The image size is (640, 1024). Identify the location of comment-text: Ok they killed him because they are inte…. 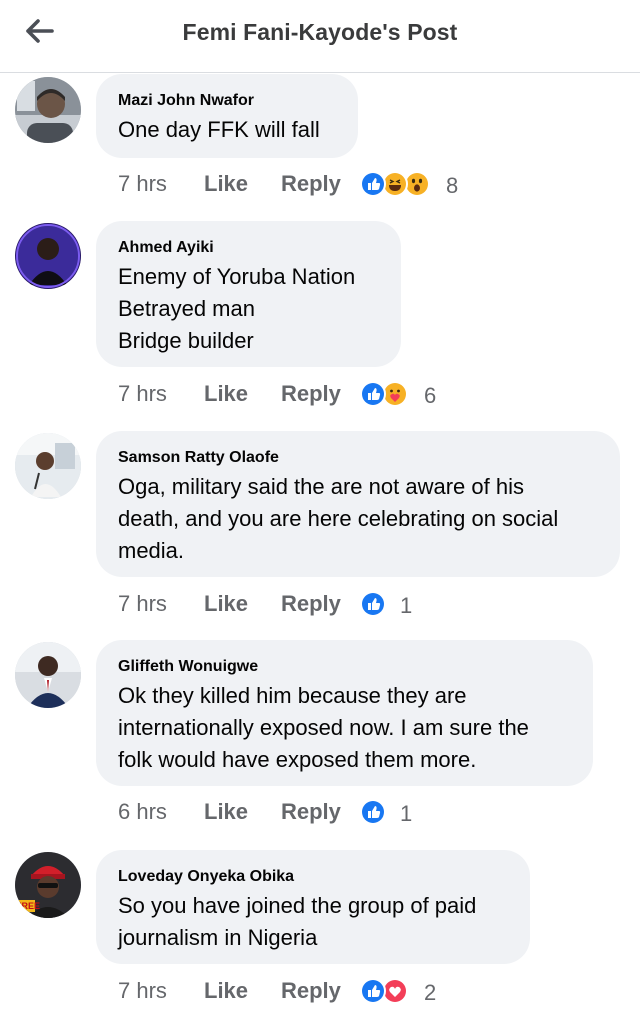
(323, 727).